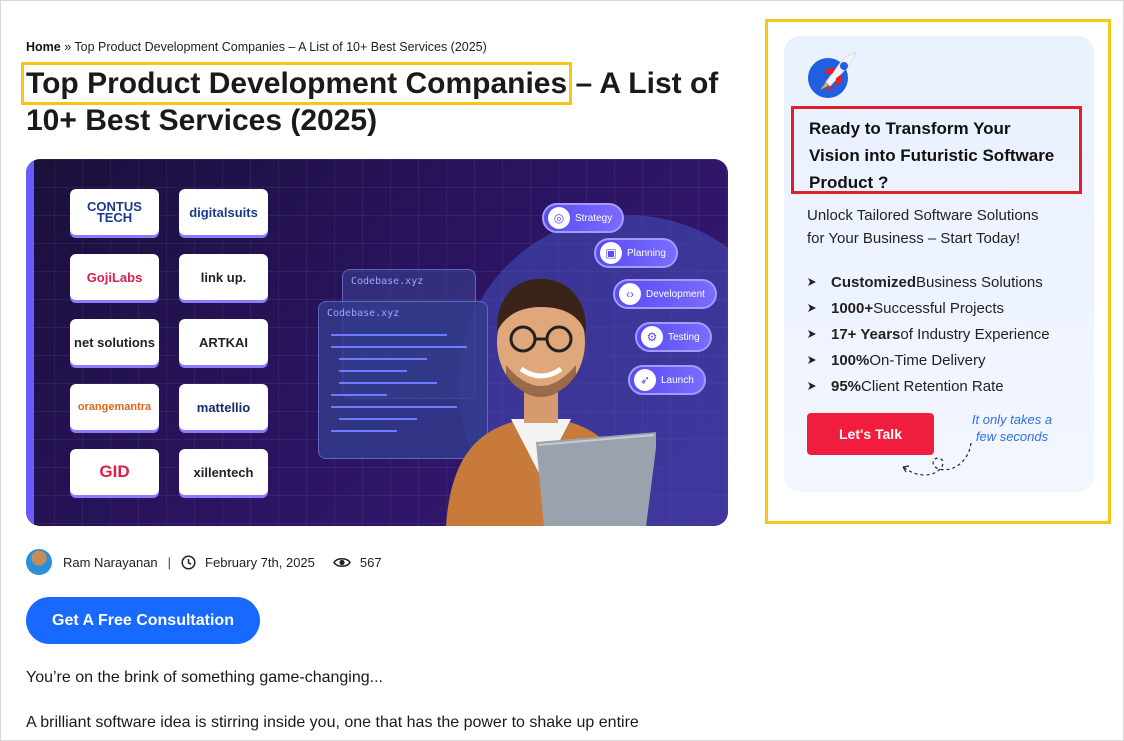 The width and height of the screenshot is (1124, 741). What do you see at coordinates (114, 212) in the screenshot?
I see `logo-contus-tech: CONTUS TECH` at bounding box center [114, 212].